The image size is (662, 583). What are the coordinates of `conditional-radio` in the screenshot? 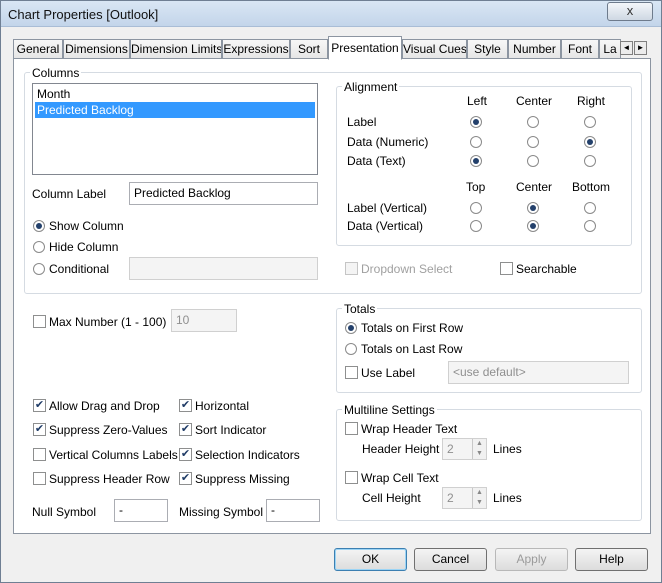 It's located at (39, 269).